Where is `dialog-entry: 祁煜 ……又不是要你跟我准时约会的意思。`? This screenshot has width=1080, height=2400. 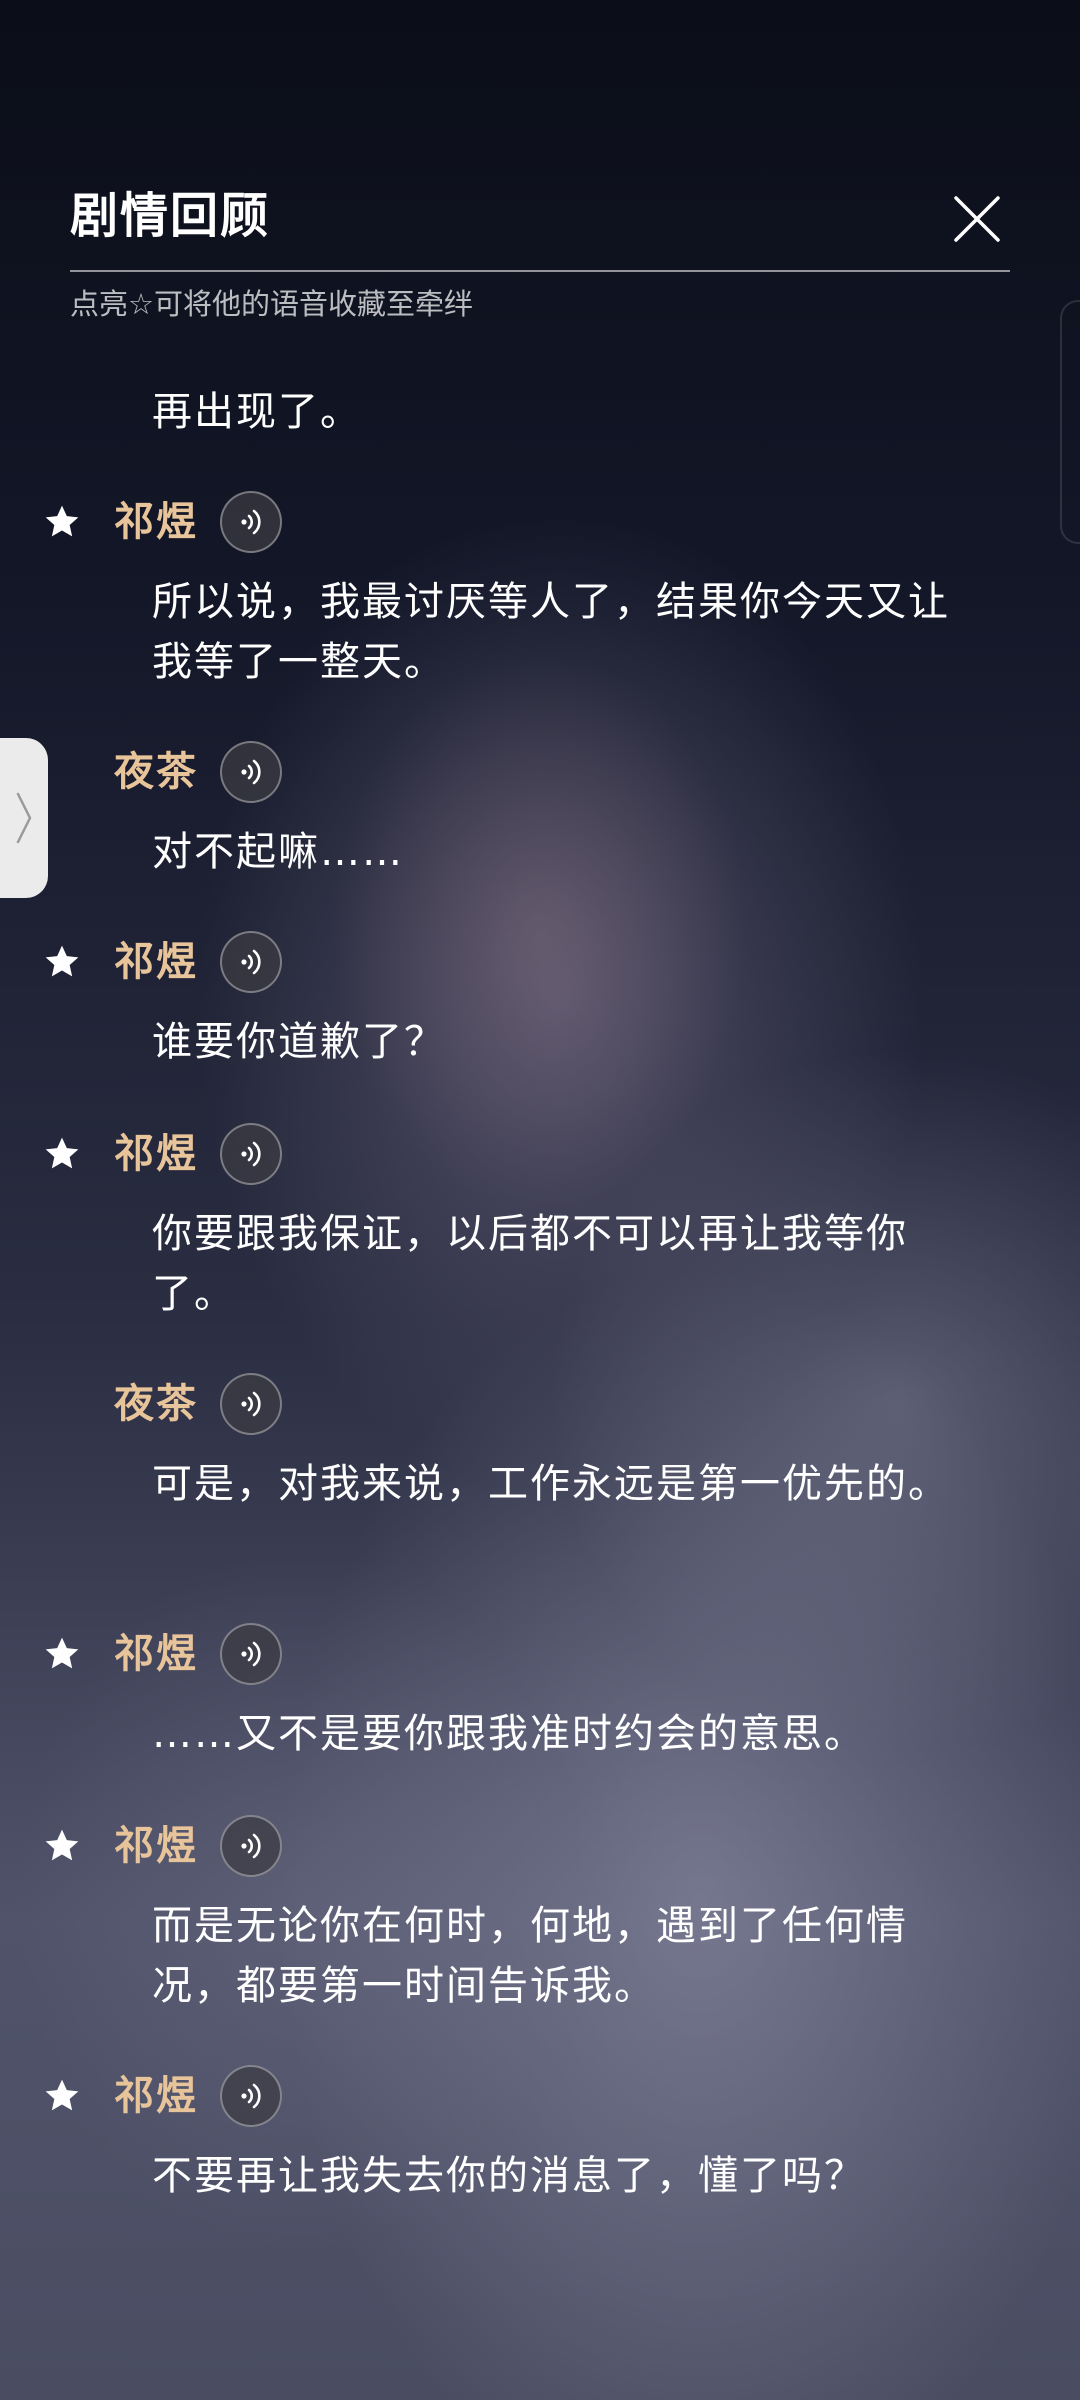
dialog-entry: 祁煜 ……又不是要你跟我准时约会的意思。 is located at coordinates (540, 1689).